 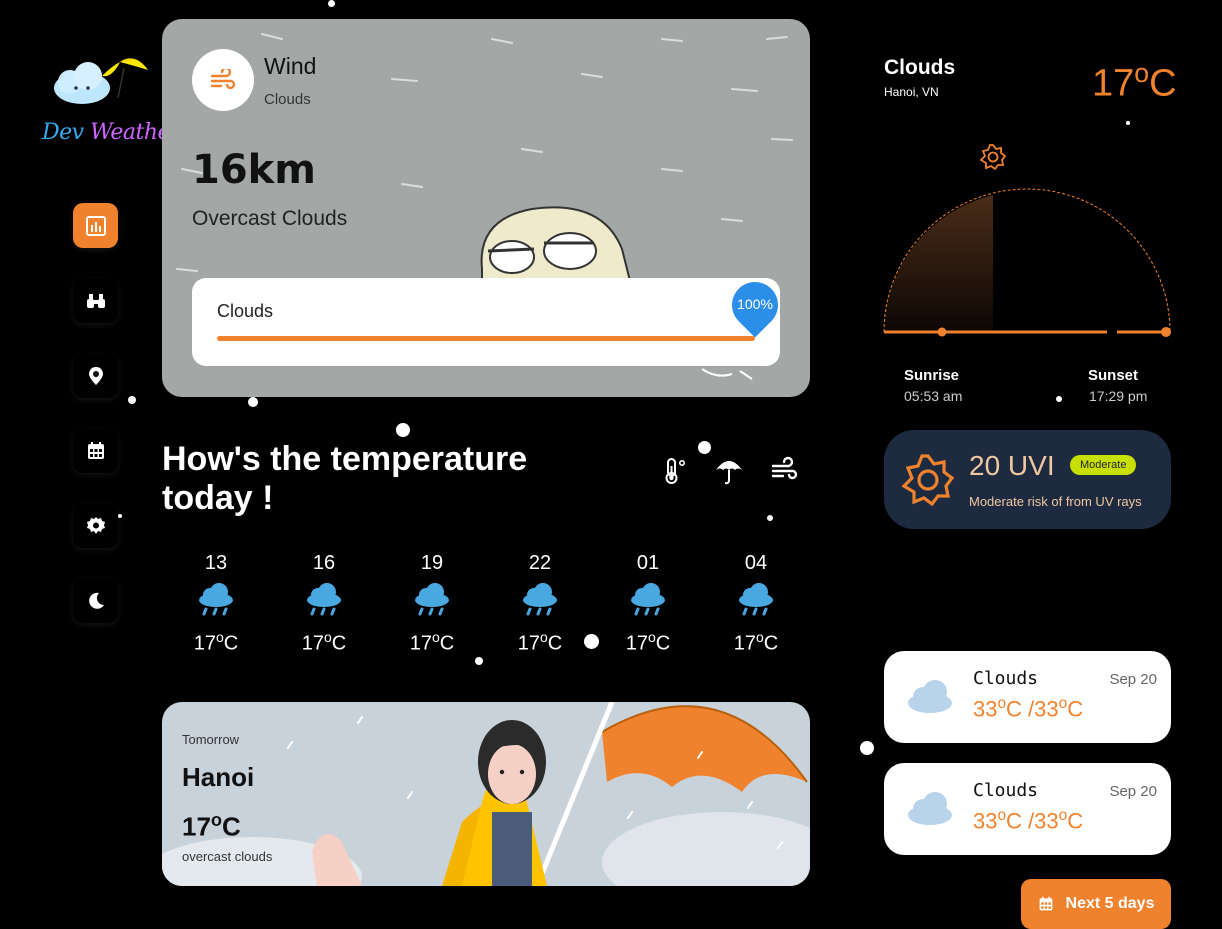 What do you see at coordinates (756, 563) in the screenshot?
I see `hour-time: 04` at bounding box center [756, 563].